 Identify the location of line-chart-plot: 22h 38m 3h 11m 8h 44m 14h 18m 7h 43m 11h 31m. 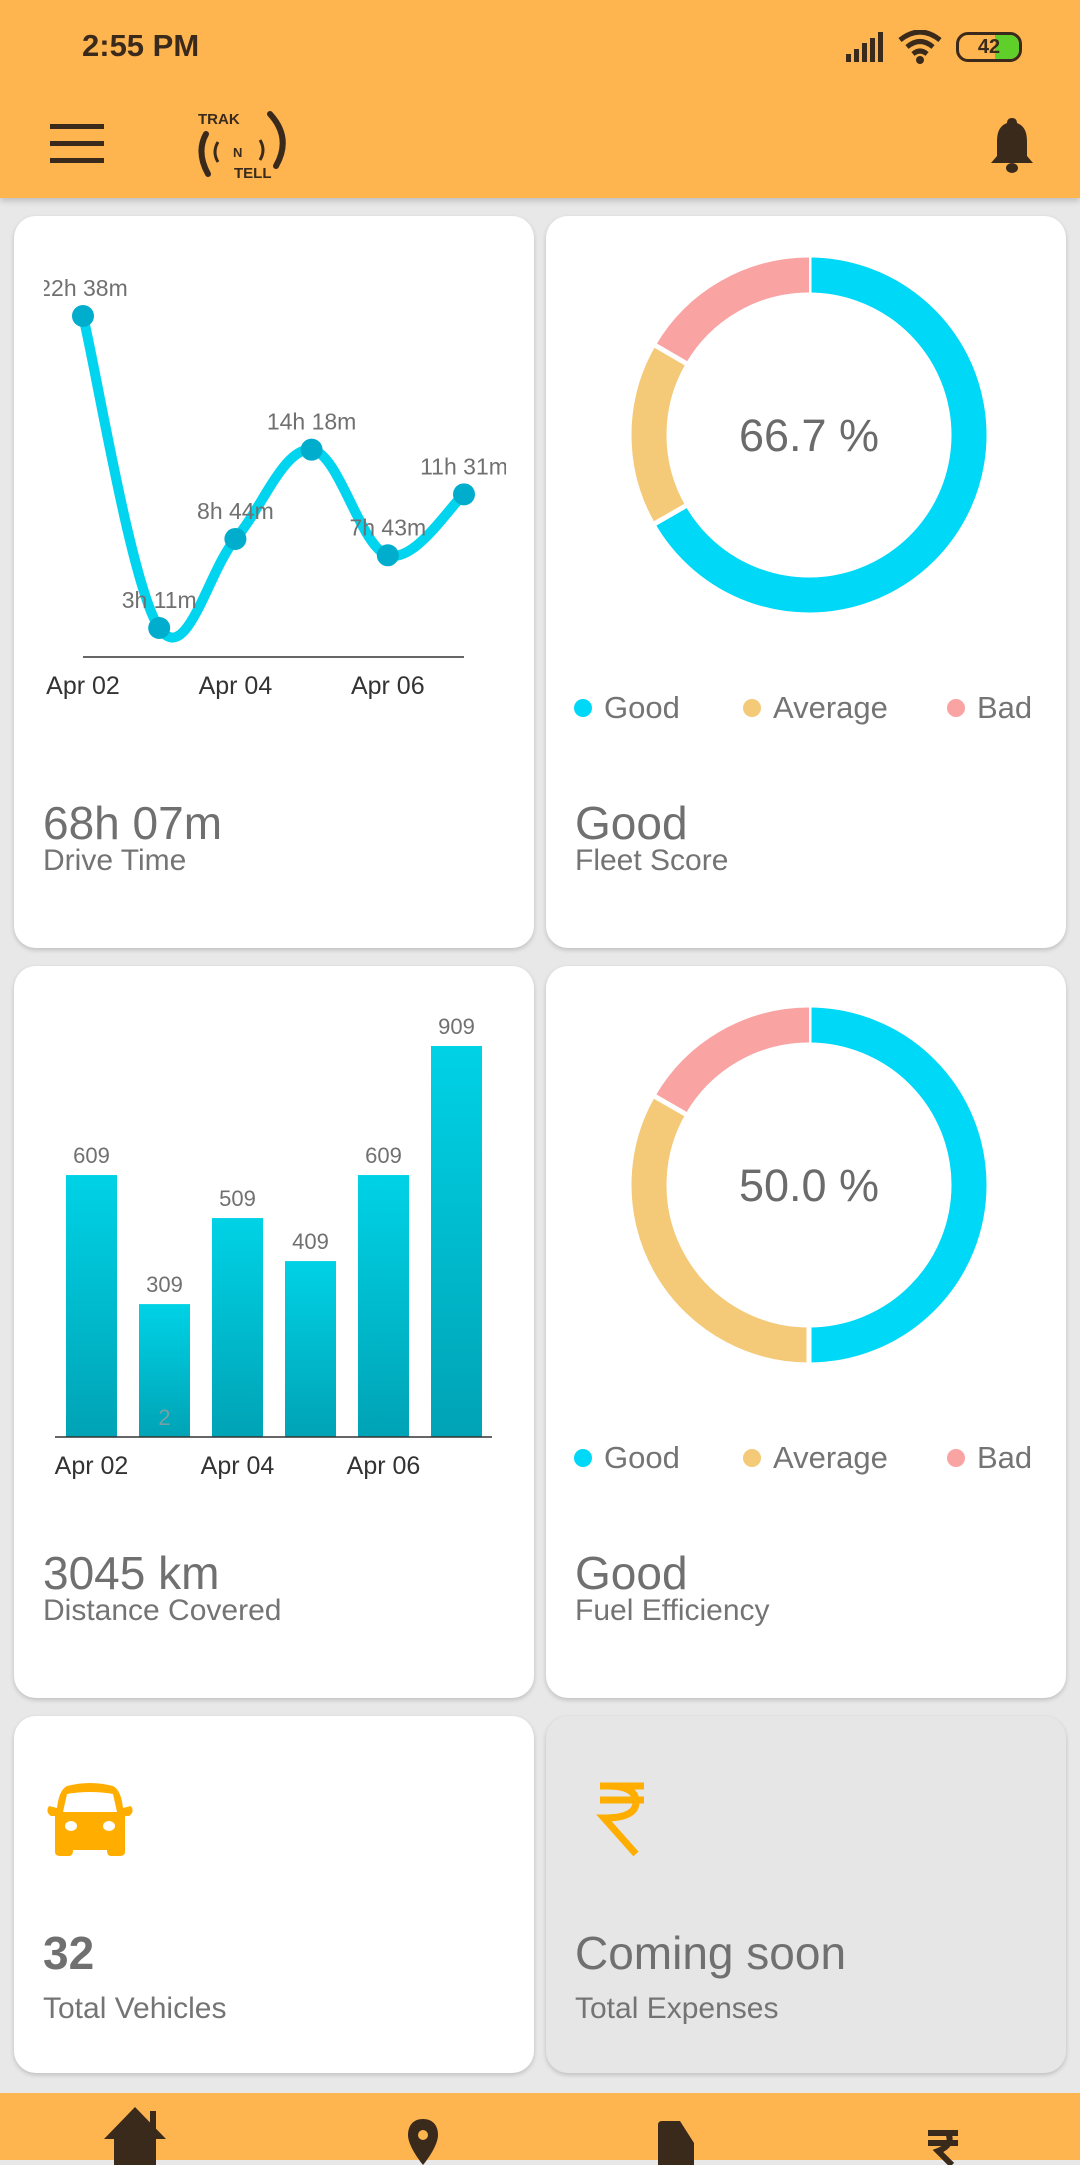
(273, 466).